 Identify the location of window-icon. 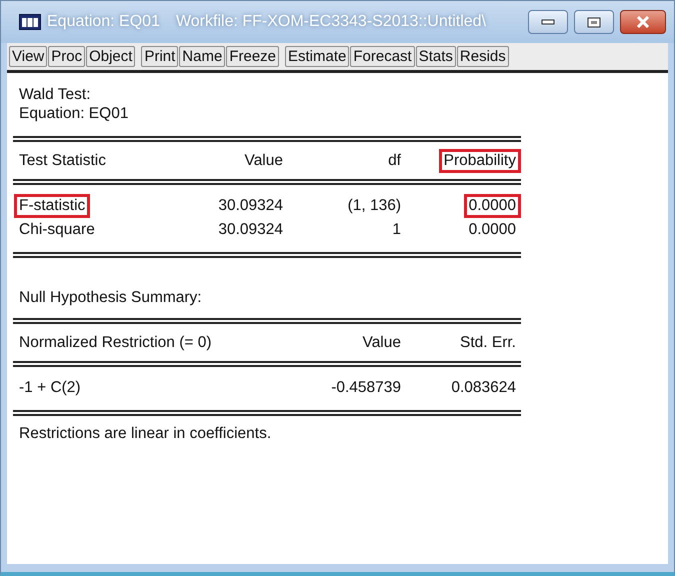
(30, 22).